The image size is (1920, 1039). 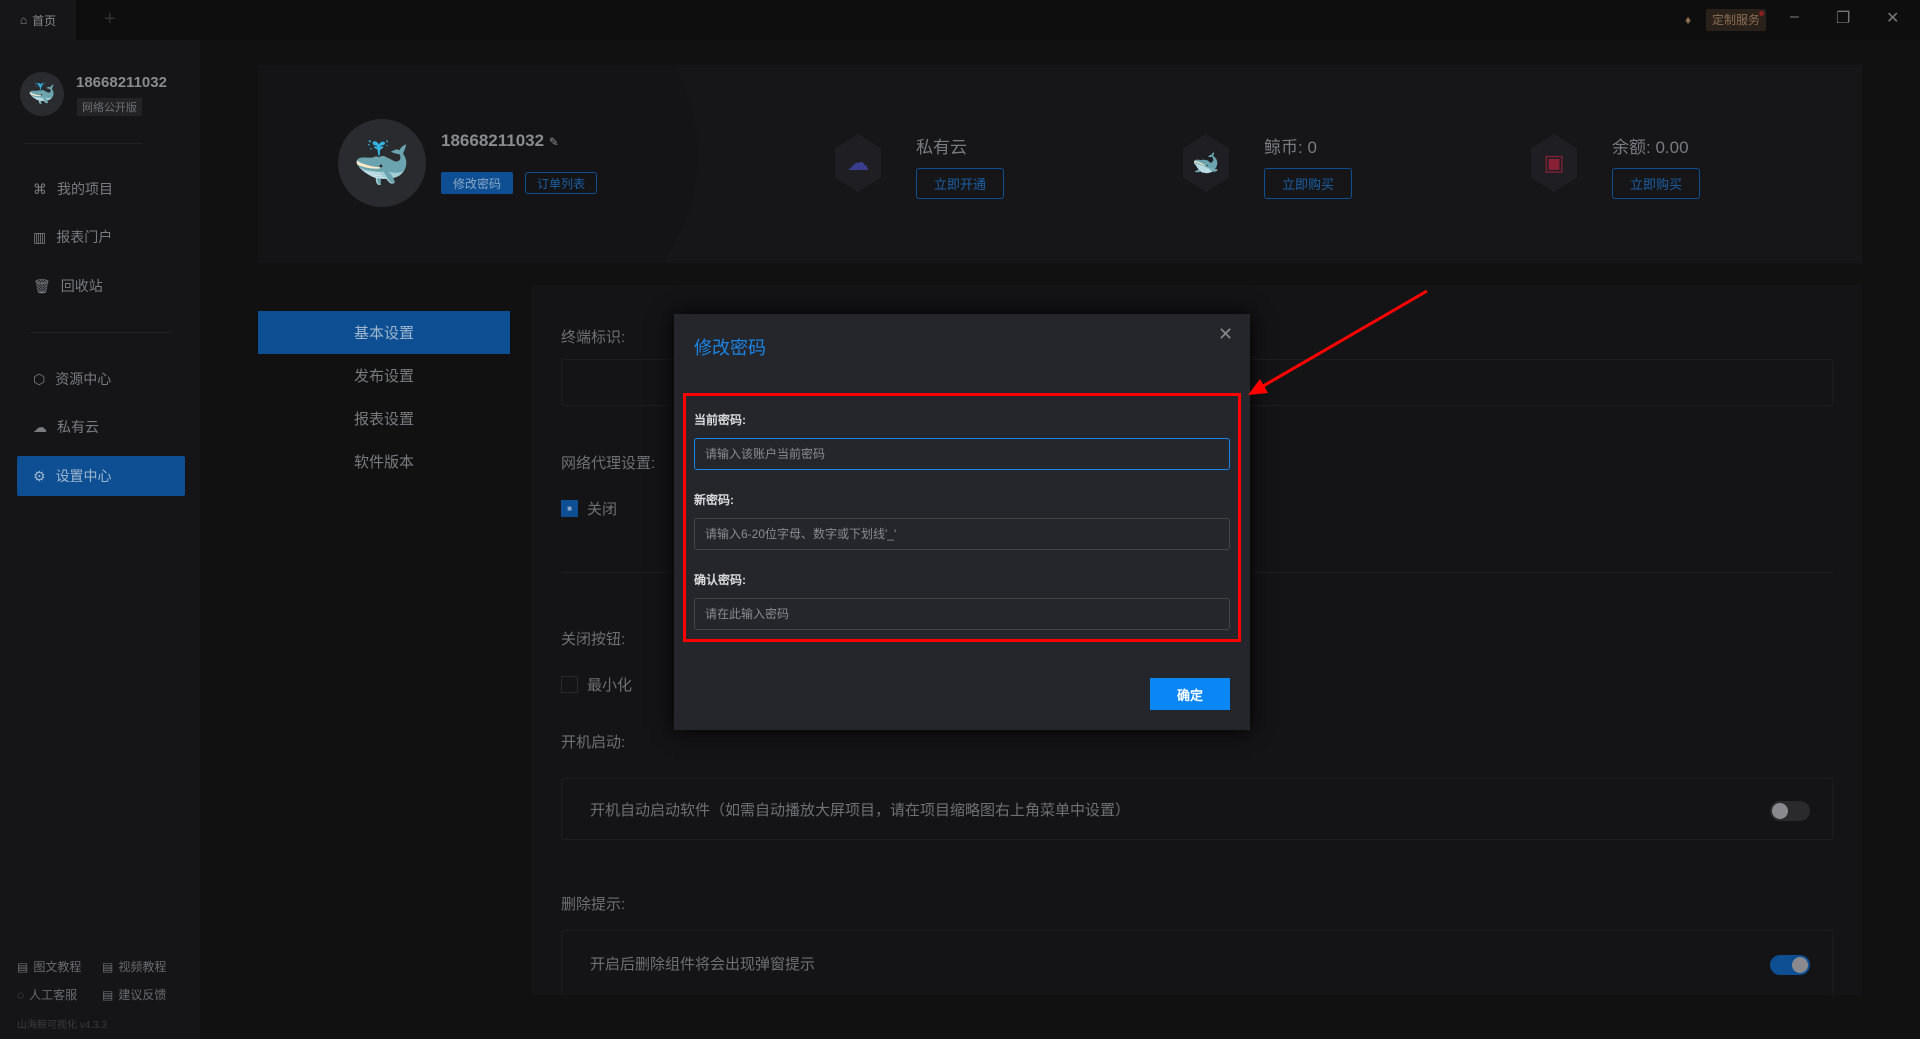 I want to click on edit-icon: ✎, so click(x=553, y=142).